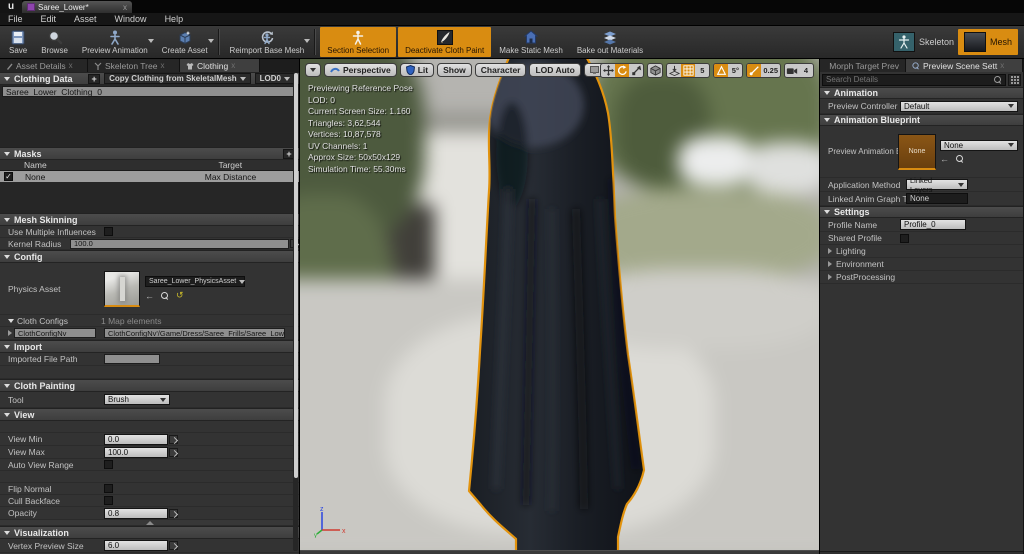 The image size is (1024, 554). What do you see at coordinates (125, 7) in the screenshot?
I see `close-icon: x` at bounding box center [125, 7].